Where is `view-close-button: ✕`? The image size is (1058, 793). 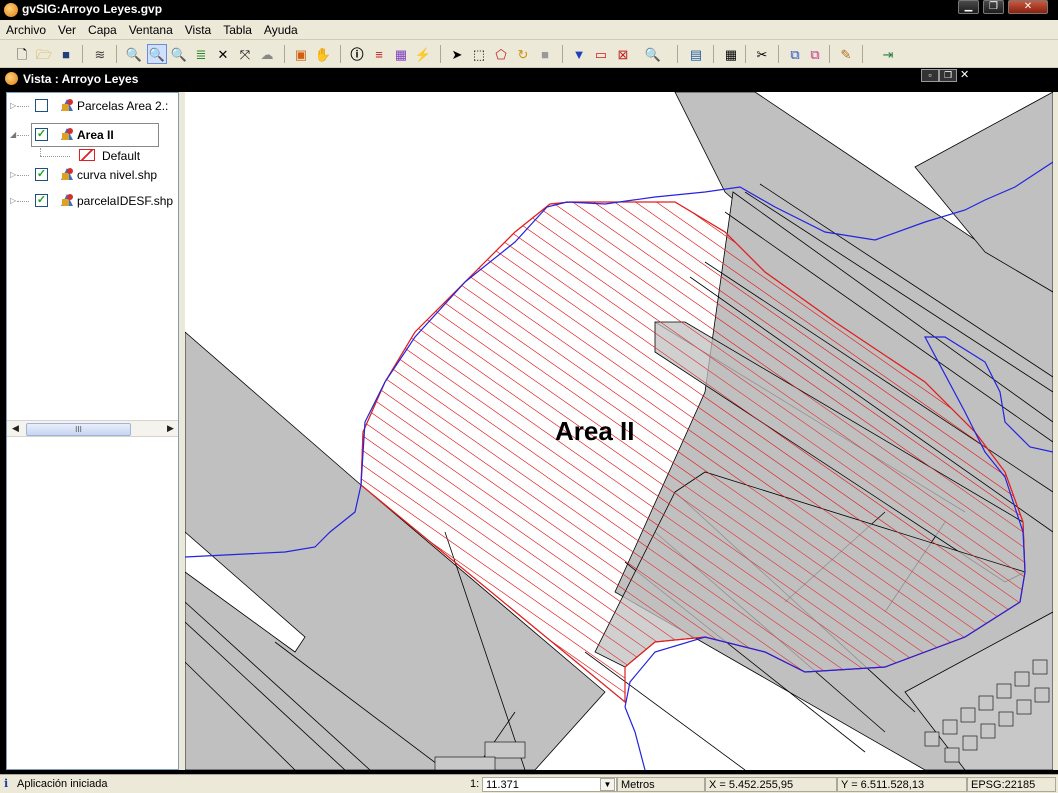 view-close-button: ✕ is located at coordinates (964, 74).